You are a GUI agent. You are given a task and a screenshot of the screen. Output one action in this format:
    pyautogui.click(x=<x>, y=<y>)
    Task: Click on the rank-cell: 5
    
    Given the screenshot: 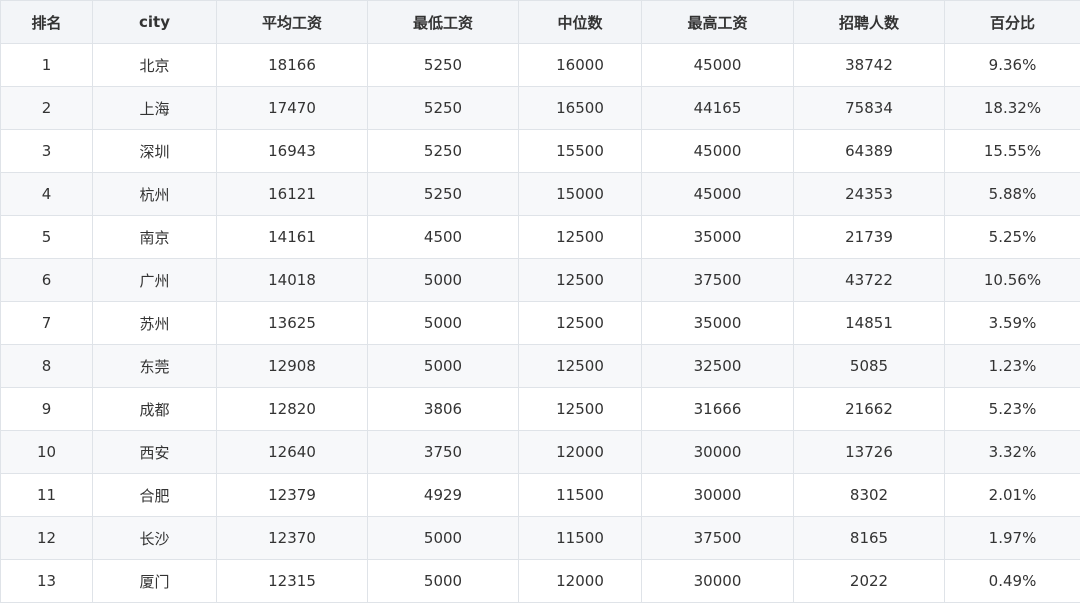 What is the action you would take?
    pyautogui.click(x=46, y=237)
    